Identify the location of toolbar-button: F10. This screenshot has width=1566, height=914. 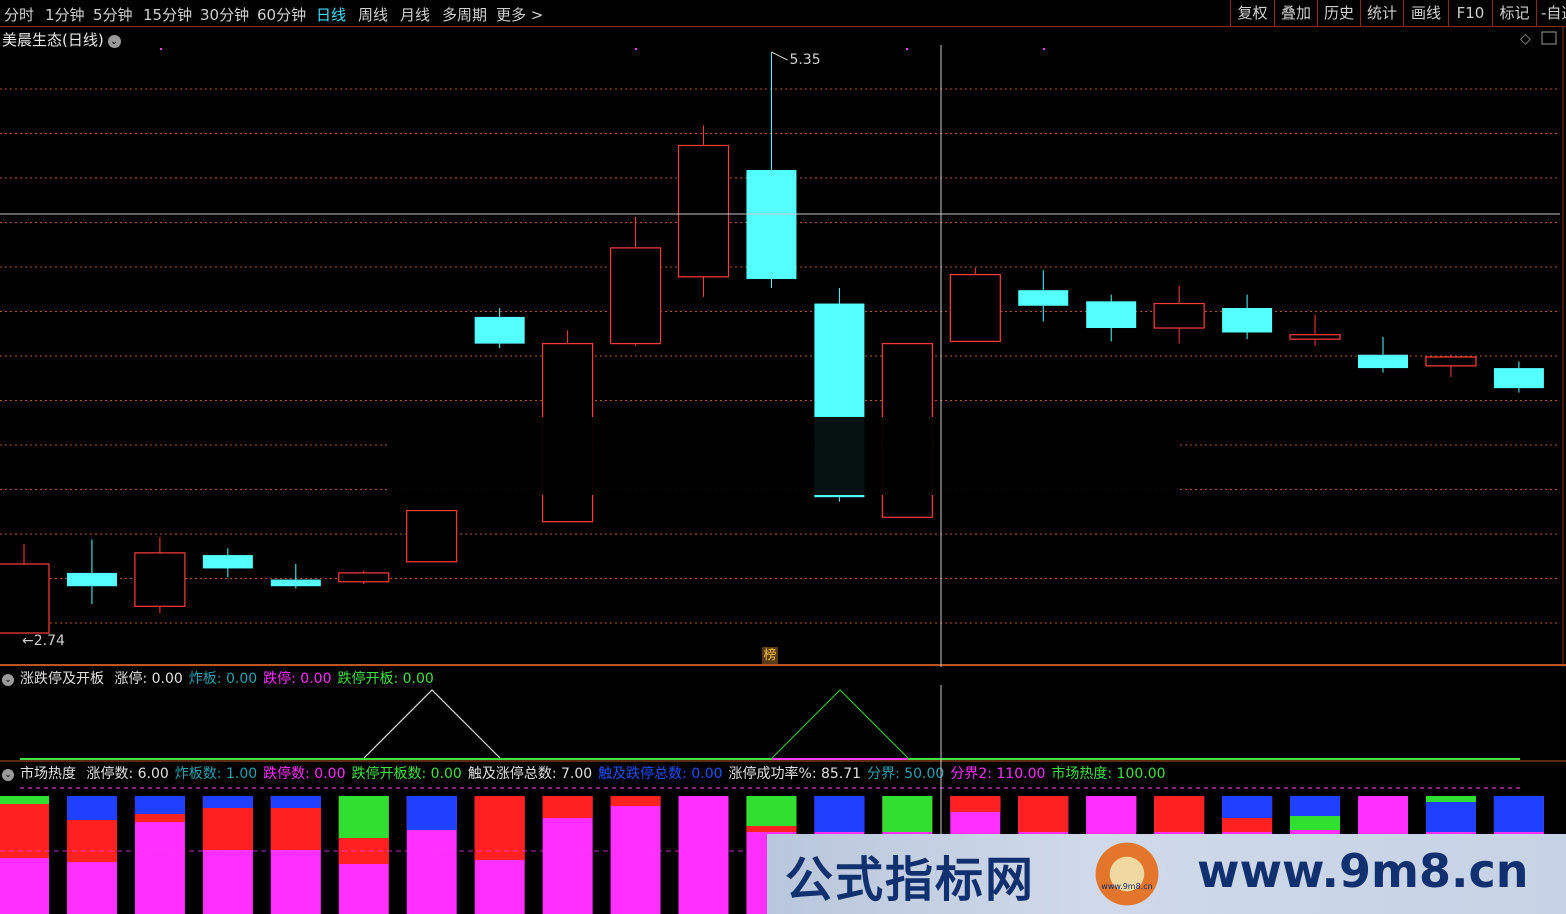
(1470, 13).